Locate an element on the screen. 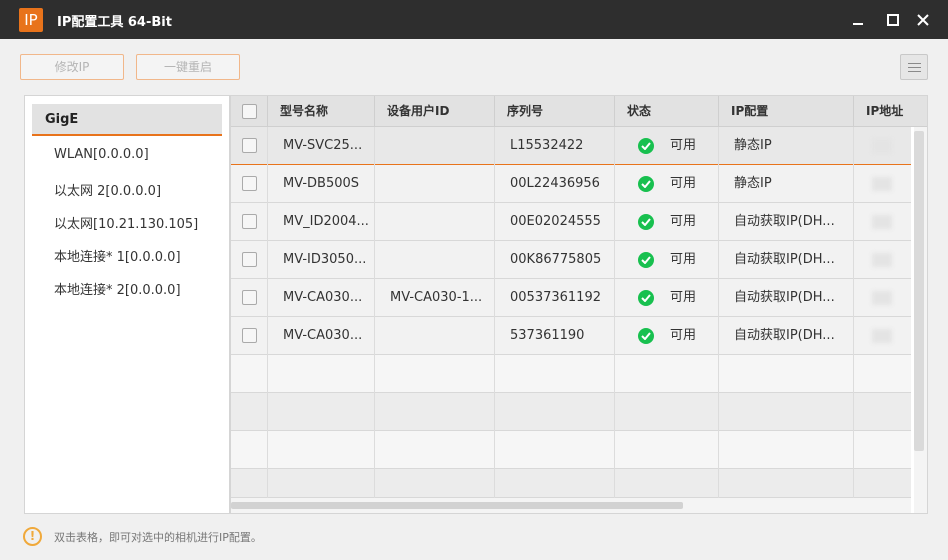  info-icon: ! is located at coordinates (32, 536).